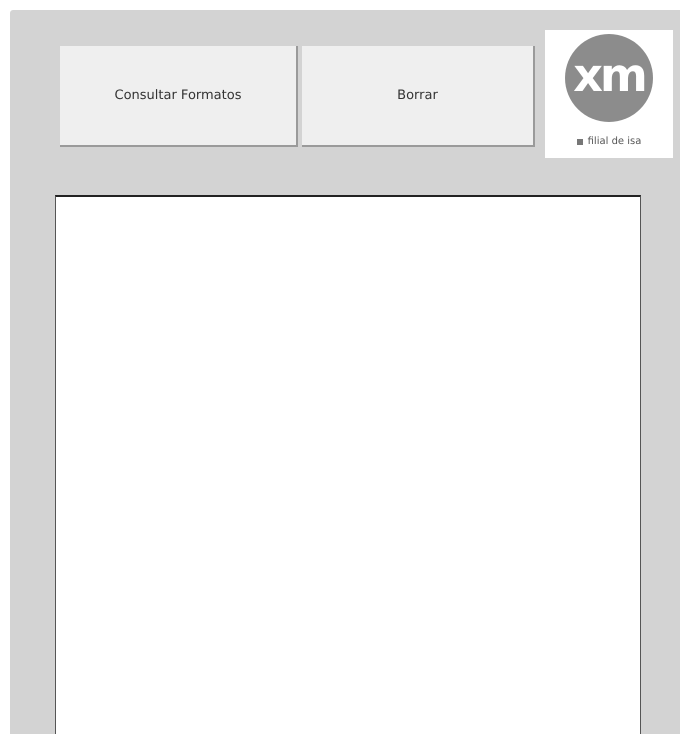 The width and height of the screenshot is (680, 734). What do you see at coordinates (609, 141) in the screenshot?
I see `logo-caption: filial de isa` at bounding box center [609, 141].